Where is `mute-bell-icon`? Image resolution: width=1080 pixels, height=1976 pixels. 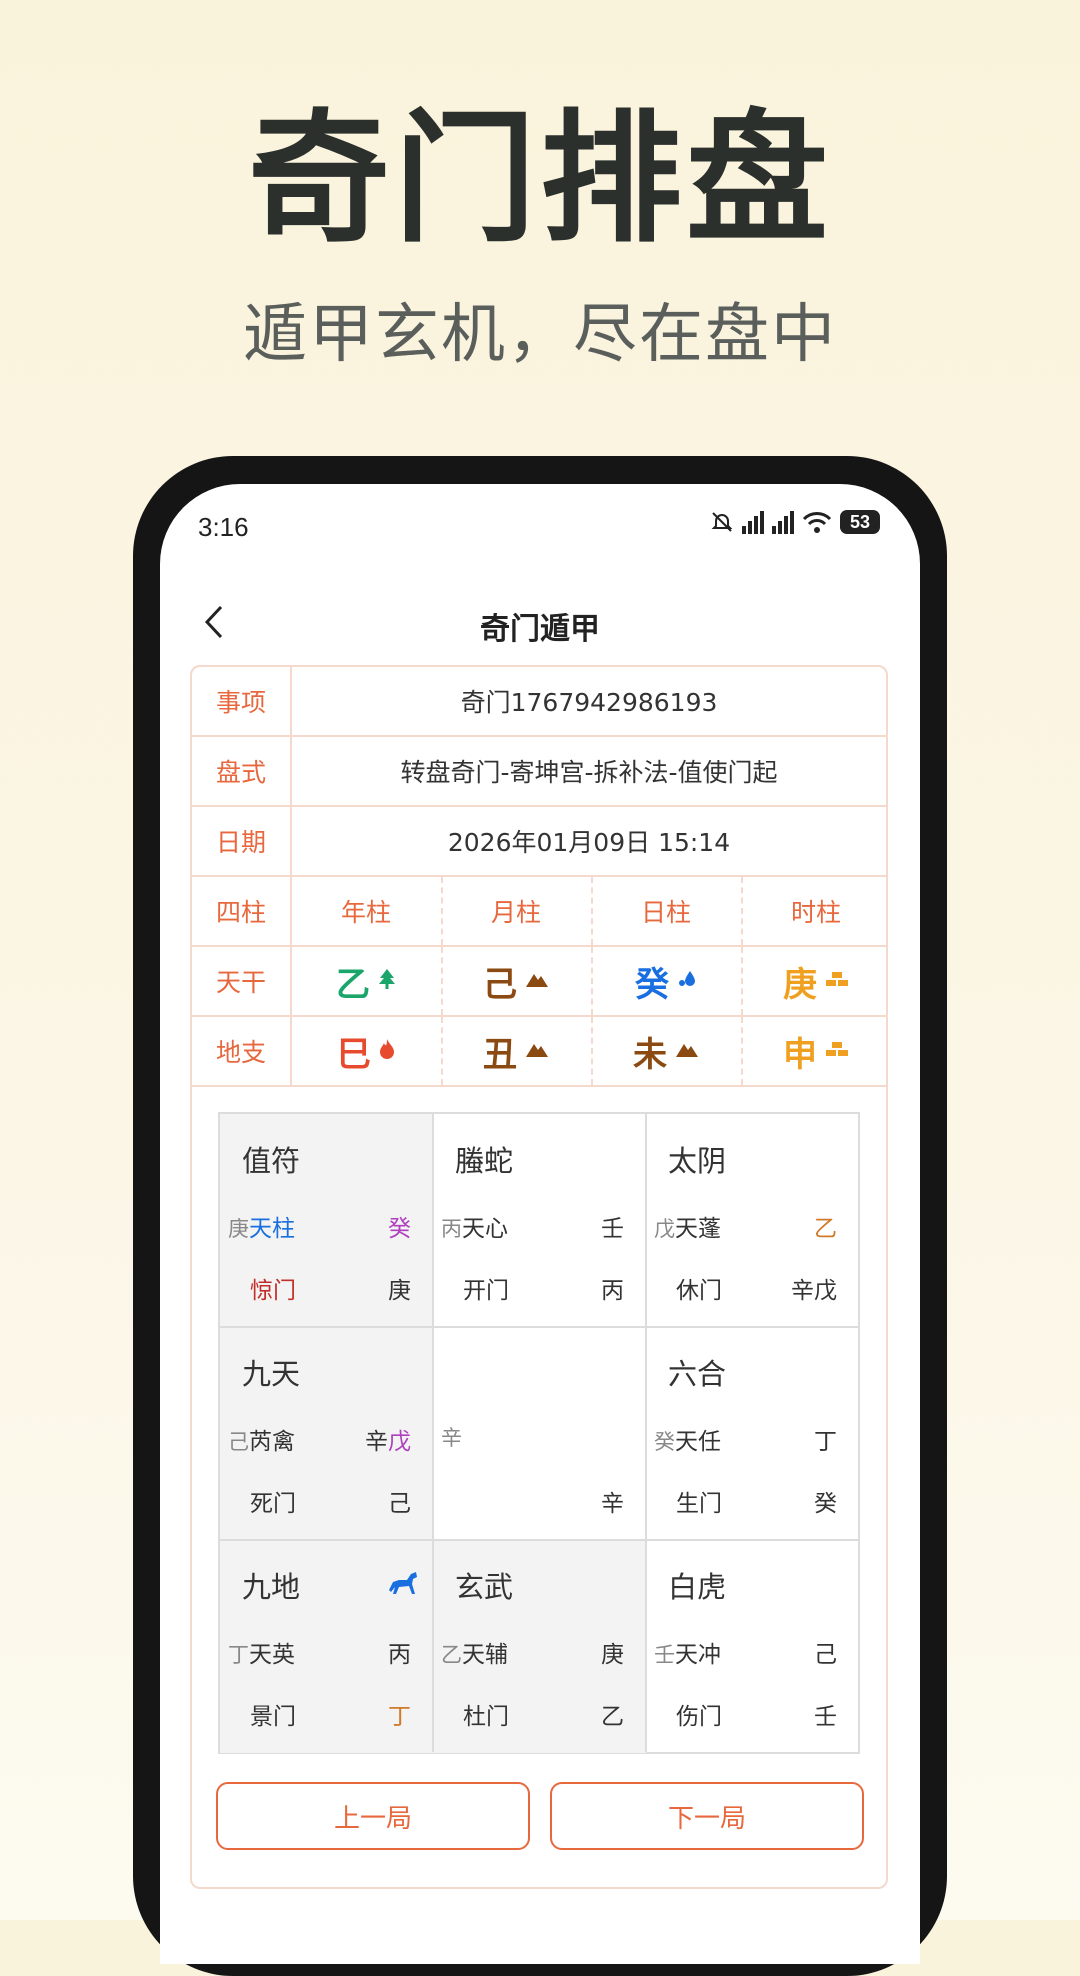
mute-bell-icon is located at coordinates (722, 522).